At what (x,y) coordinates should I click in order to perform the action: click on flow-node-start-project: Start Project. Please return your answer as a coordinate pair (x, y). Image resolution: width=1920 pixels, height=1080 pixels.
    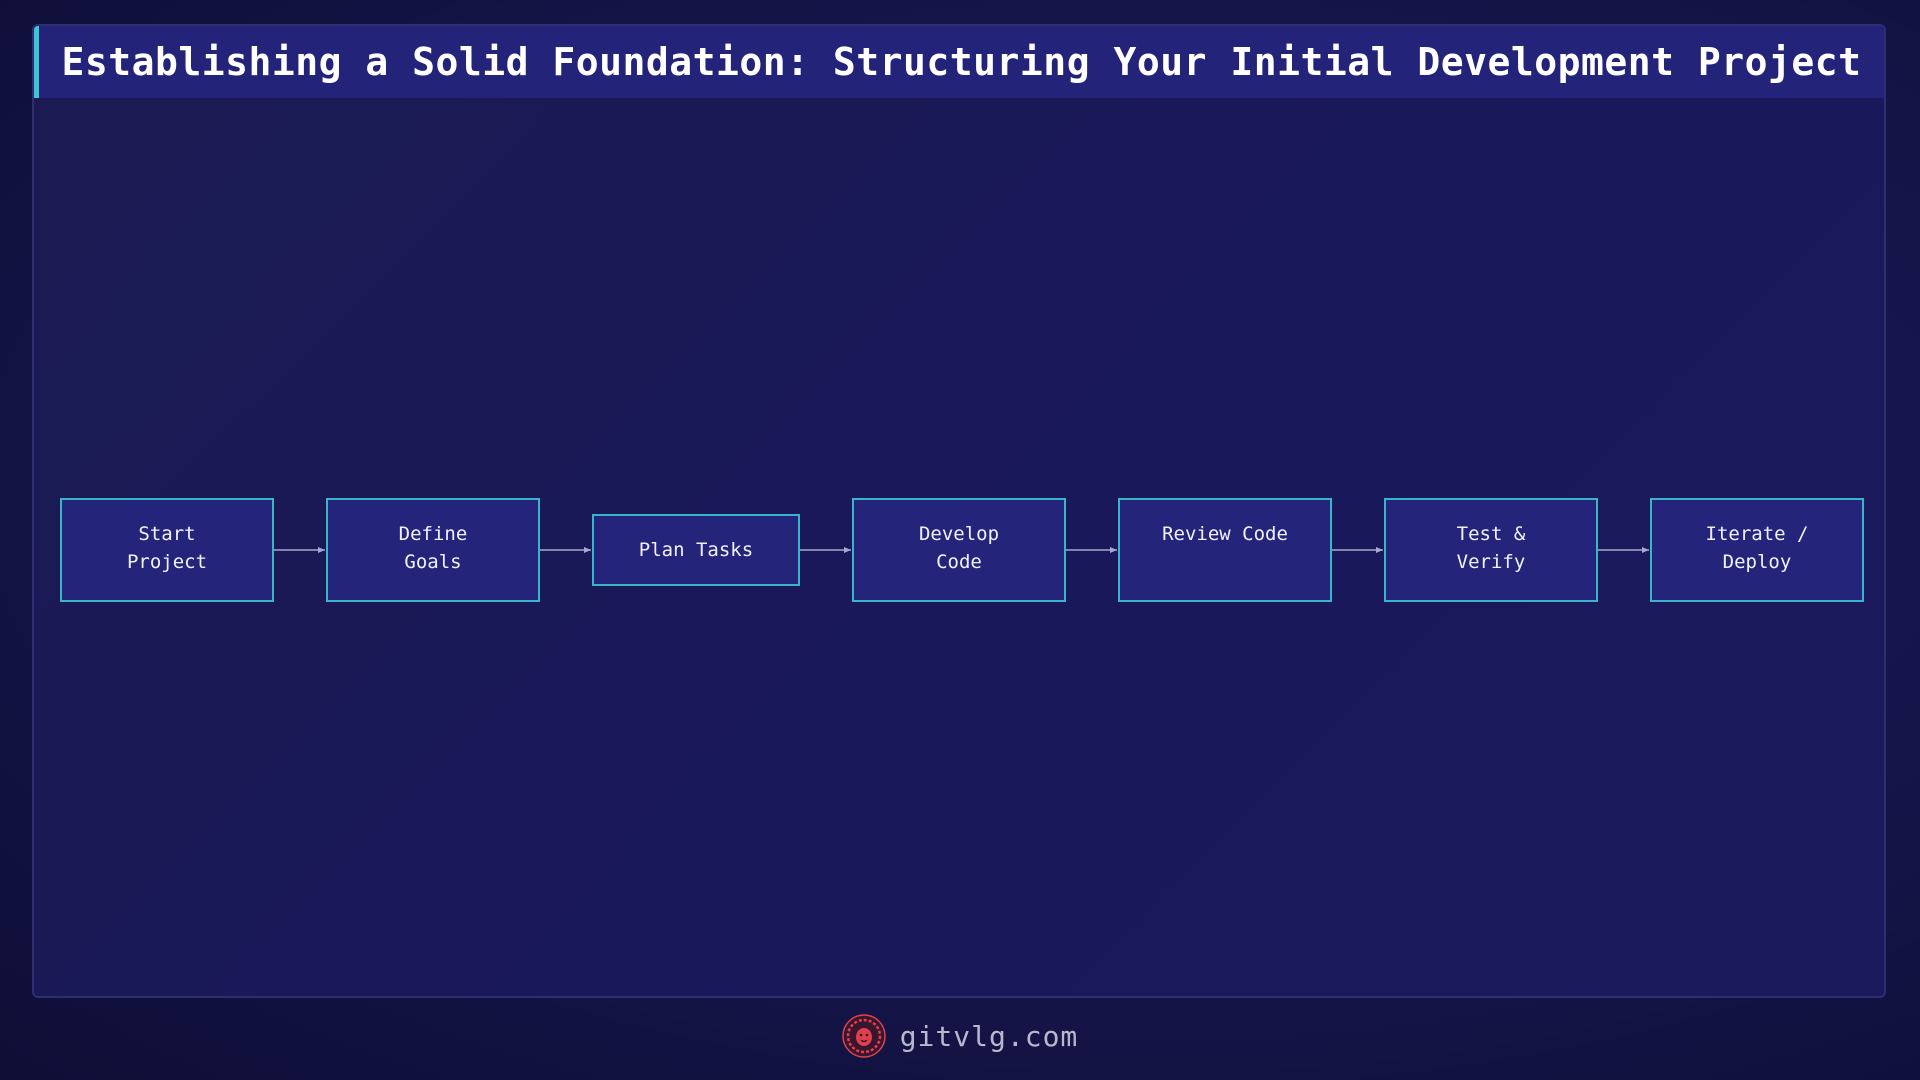
    Looking at the image, I should click on (167, 550).